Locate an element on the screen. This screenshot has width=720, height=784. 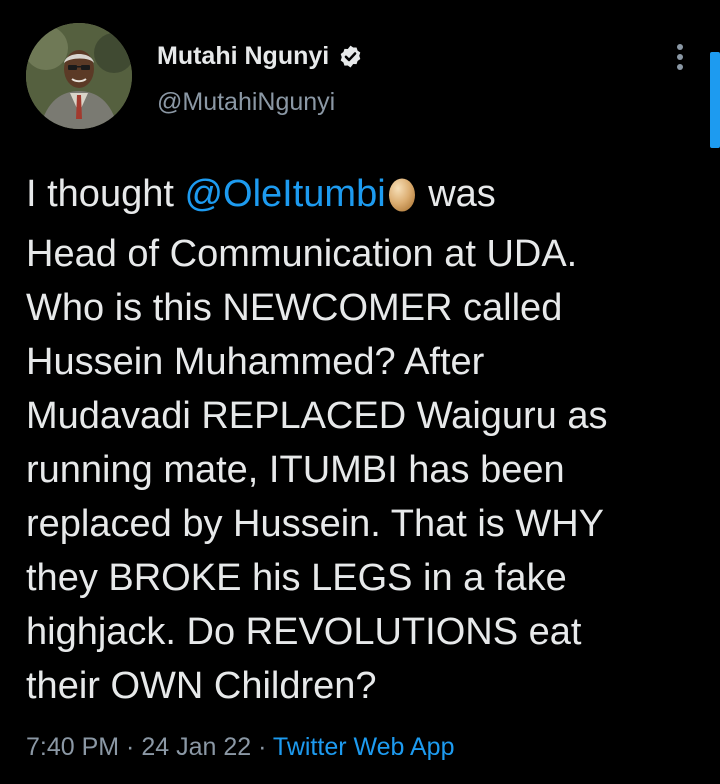
author-handle: @MutahiNgunyi is located at coordinates (246, 102).